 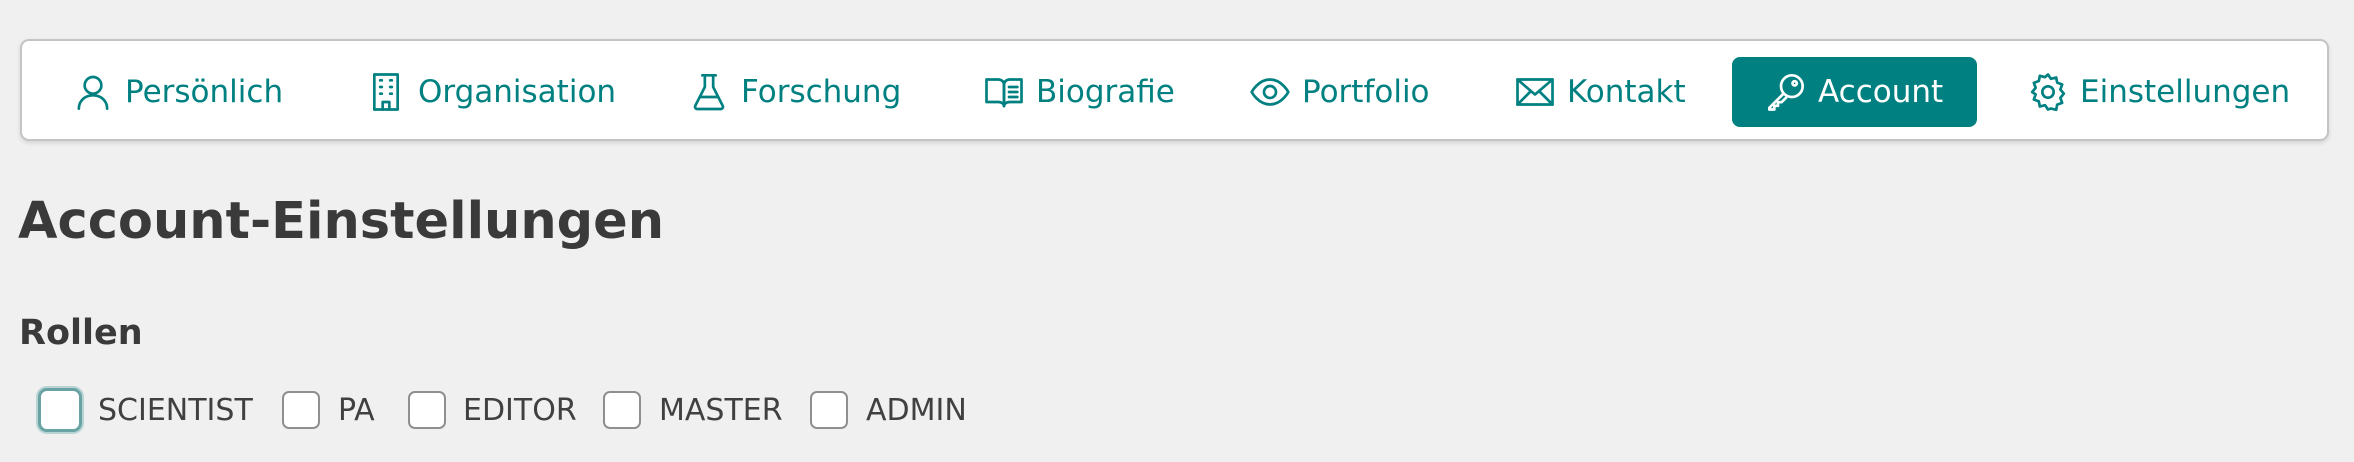 I want to click on nav-tab-label: Organisation, so click(x=517, y=92).